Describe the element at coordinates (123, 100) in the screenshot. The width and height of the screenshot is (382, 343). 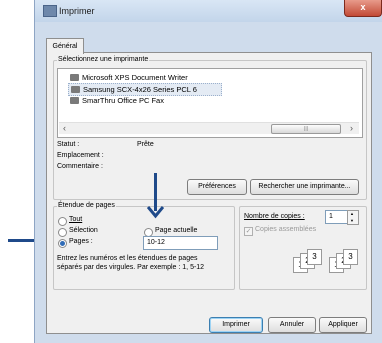
I see `printer-name: SmarThru Office PC Fax` at that location.